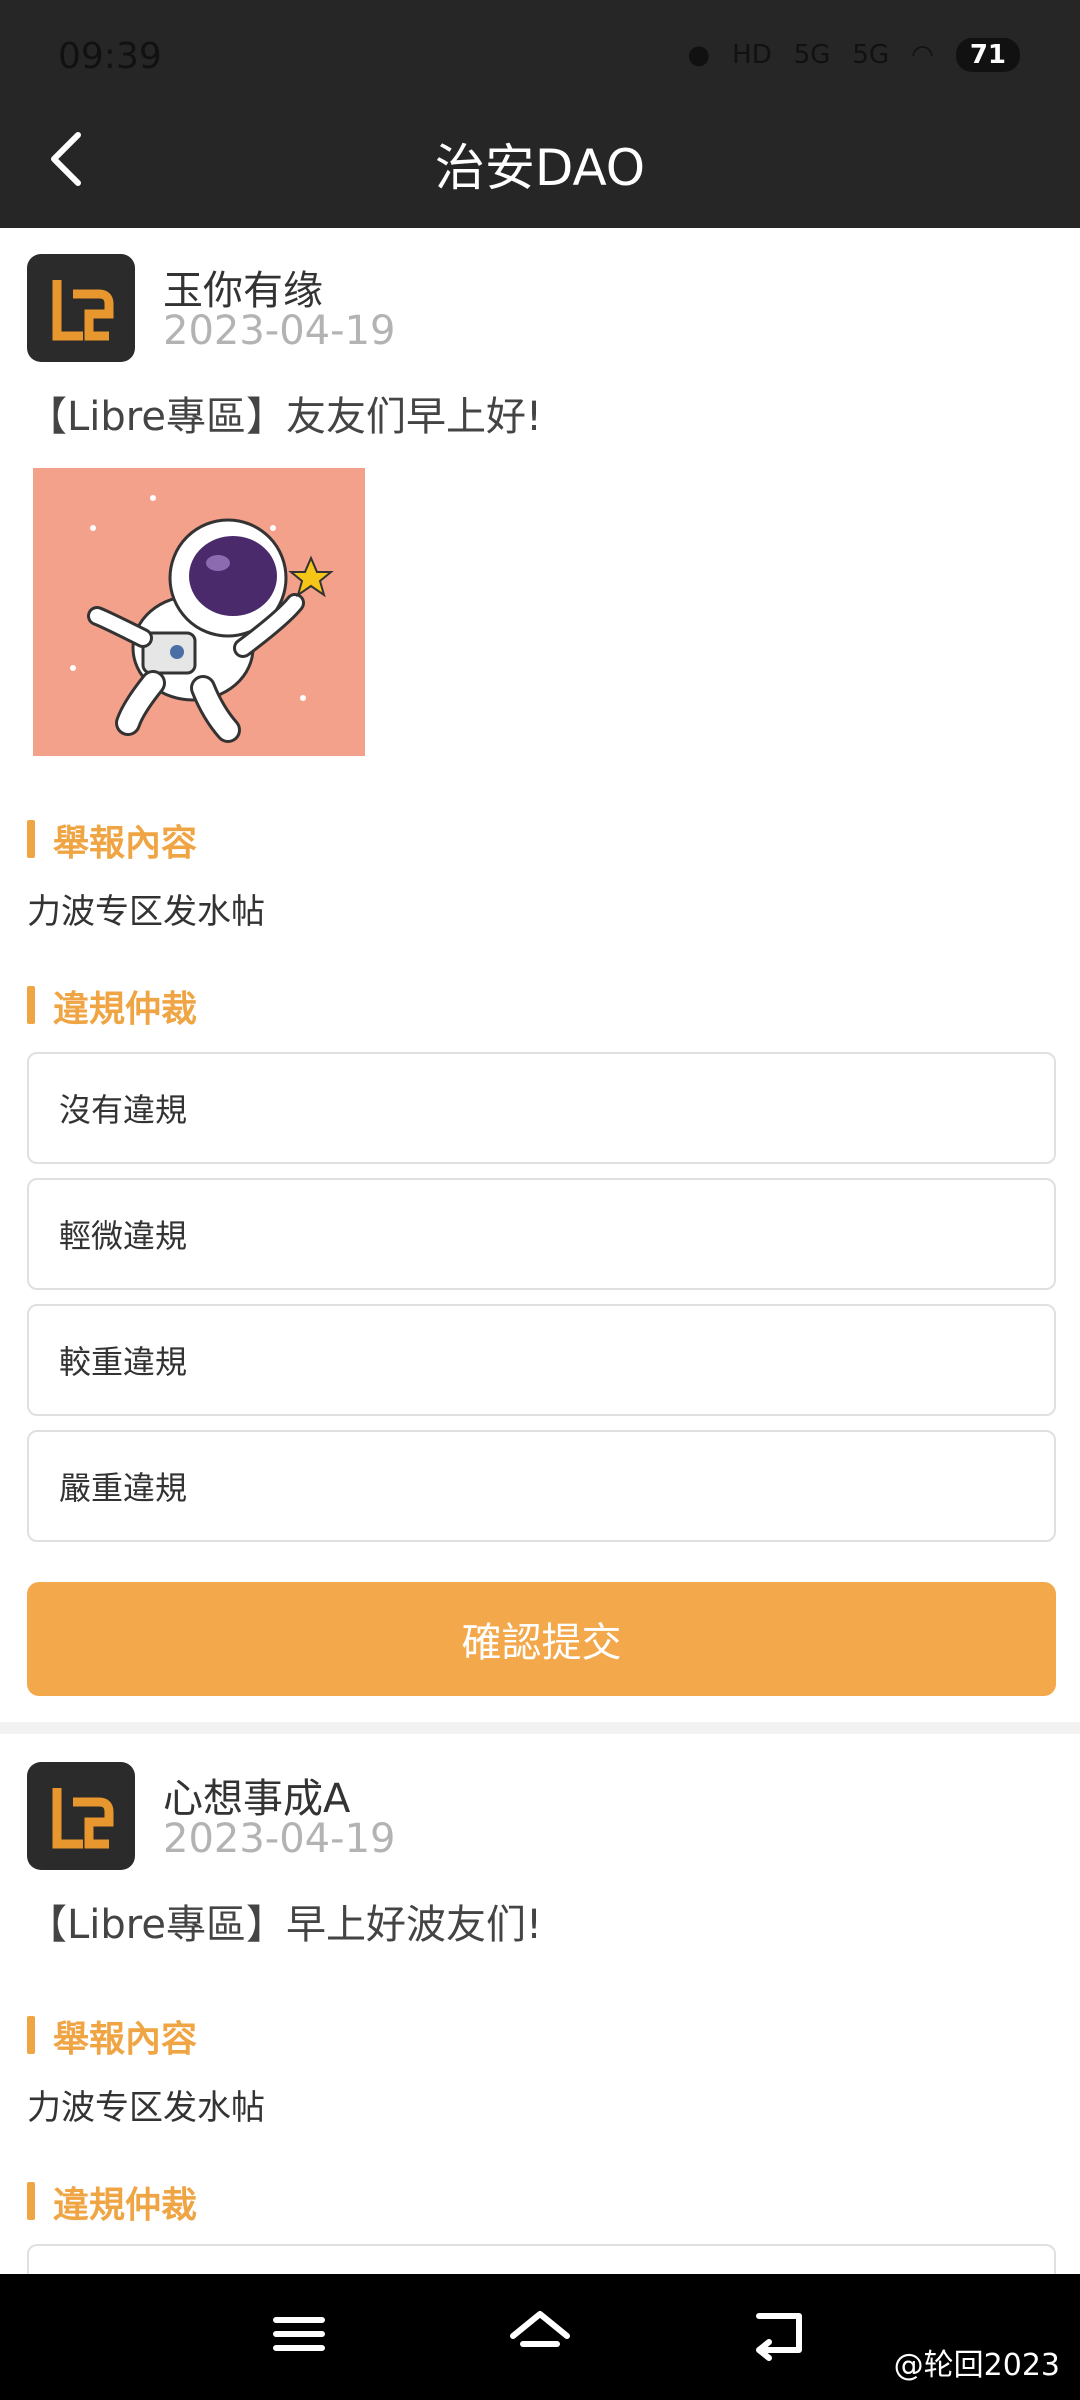 The image size is (1080, 2400). I want to click on app-header: 09:39 ● HD 5G 5G ◠ 71 治安DAO, so click(540, 114).